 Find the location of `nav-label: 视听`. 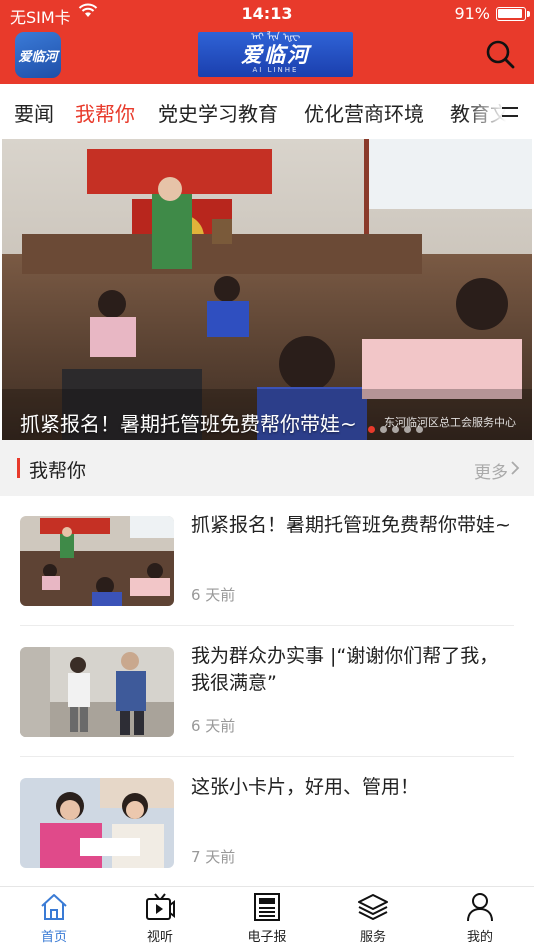

nav-label: 视听 is located at coordinates (159, 937).